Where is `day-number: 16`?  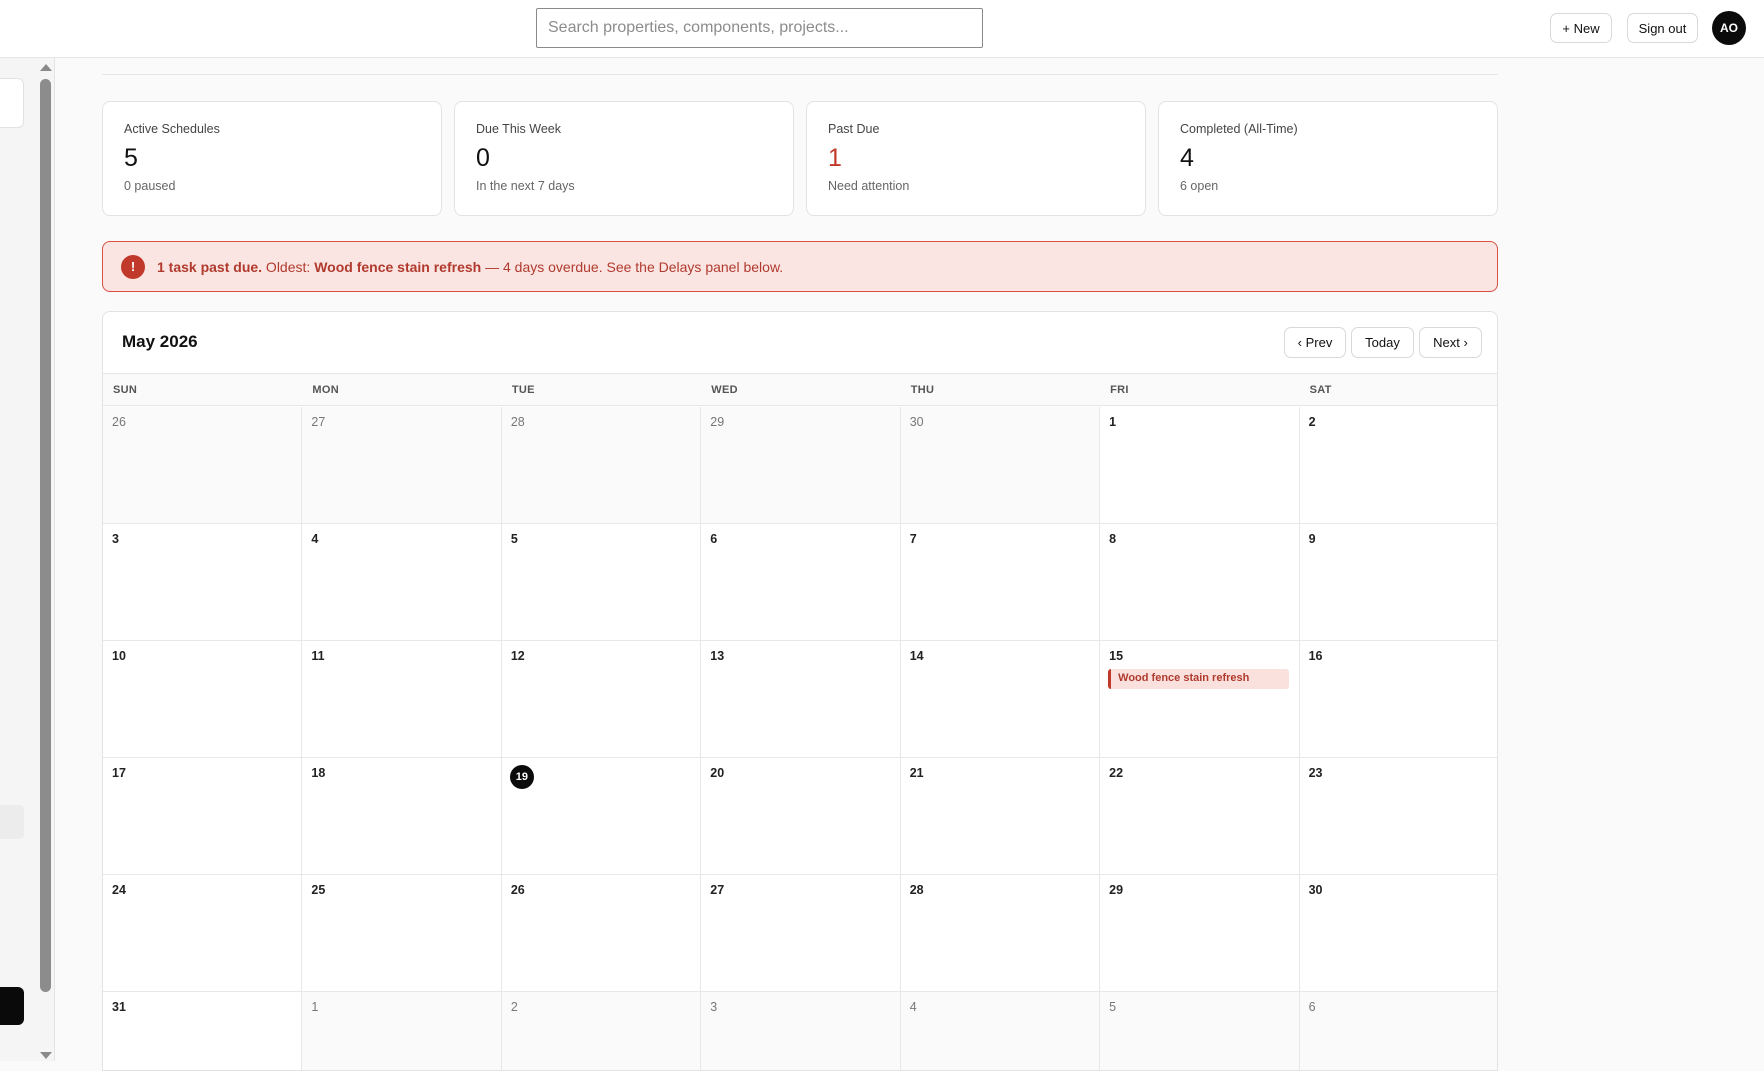 day-number: 16 is located at coordinates (1315, 656).